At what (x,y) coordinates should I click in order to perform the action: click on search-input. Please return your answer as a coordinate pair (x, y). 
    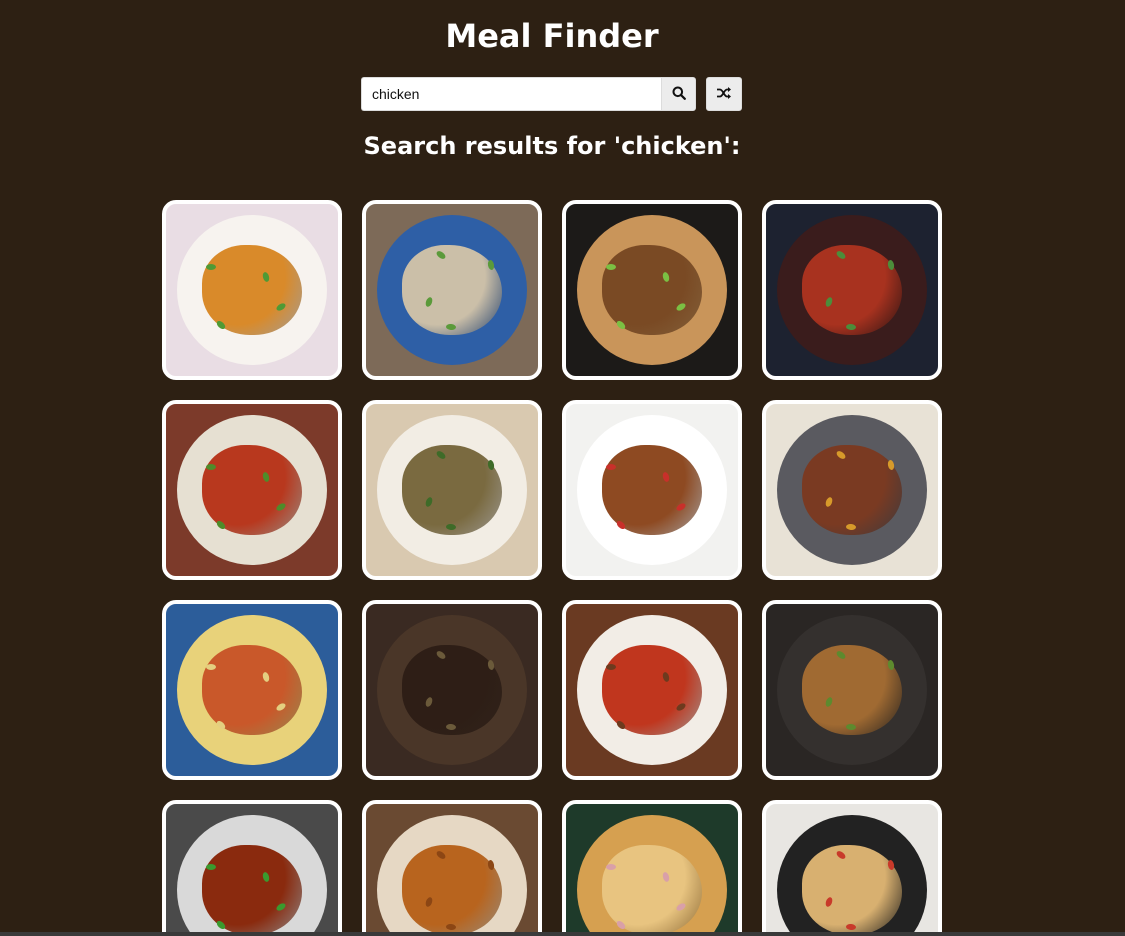
    Looking at the image, I should click on (511, 94).